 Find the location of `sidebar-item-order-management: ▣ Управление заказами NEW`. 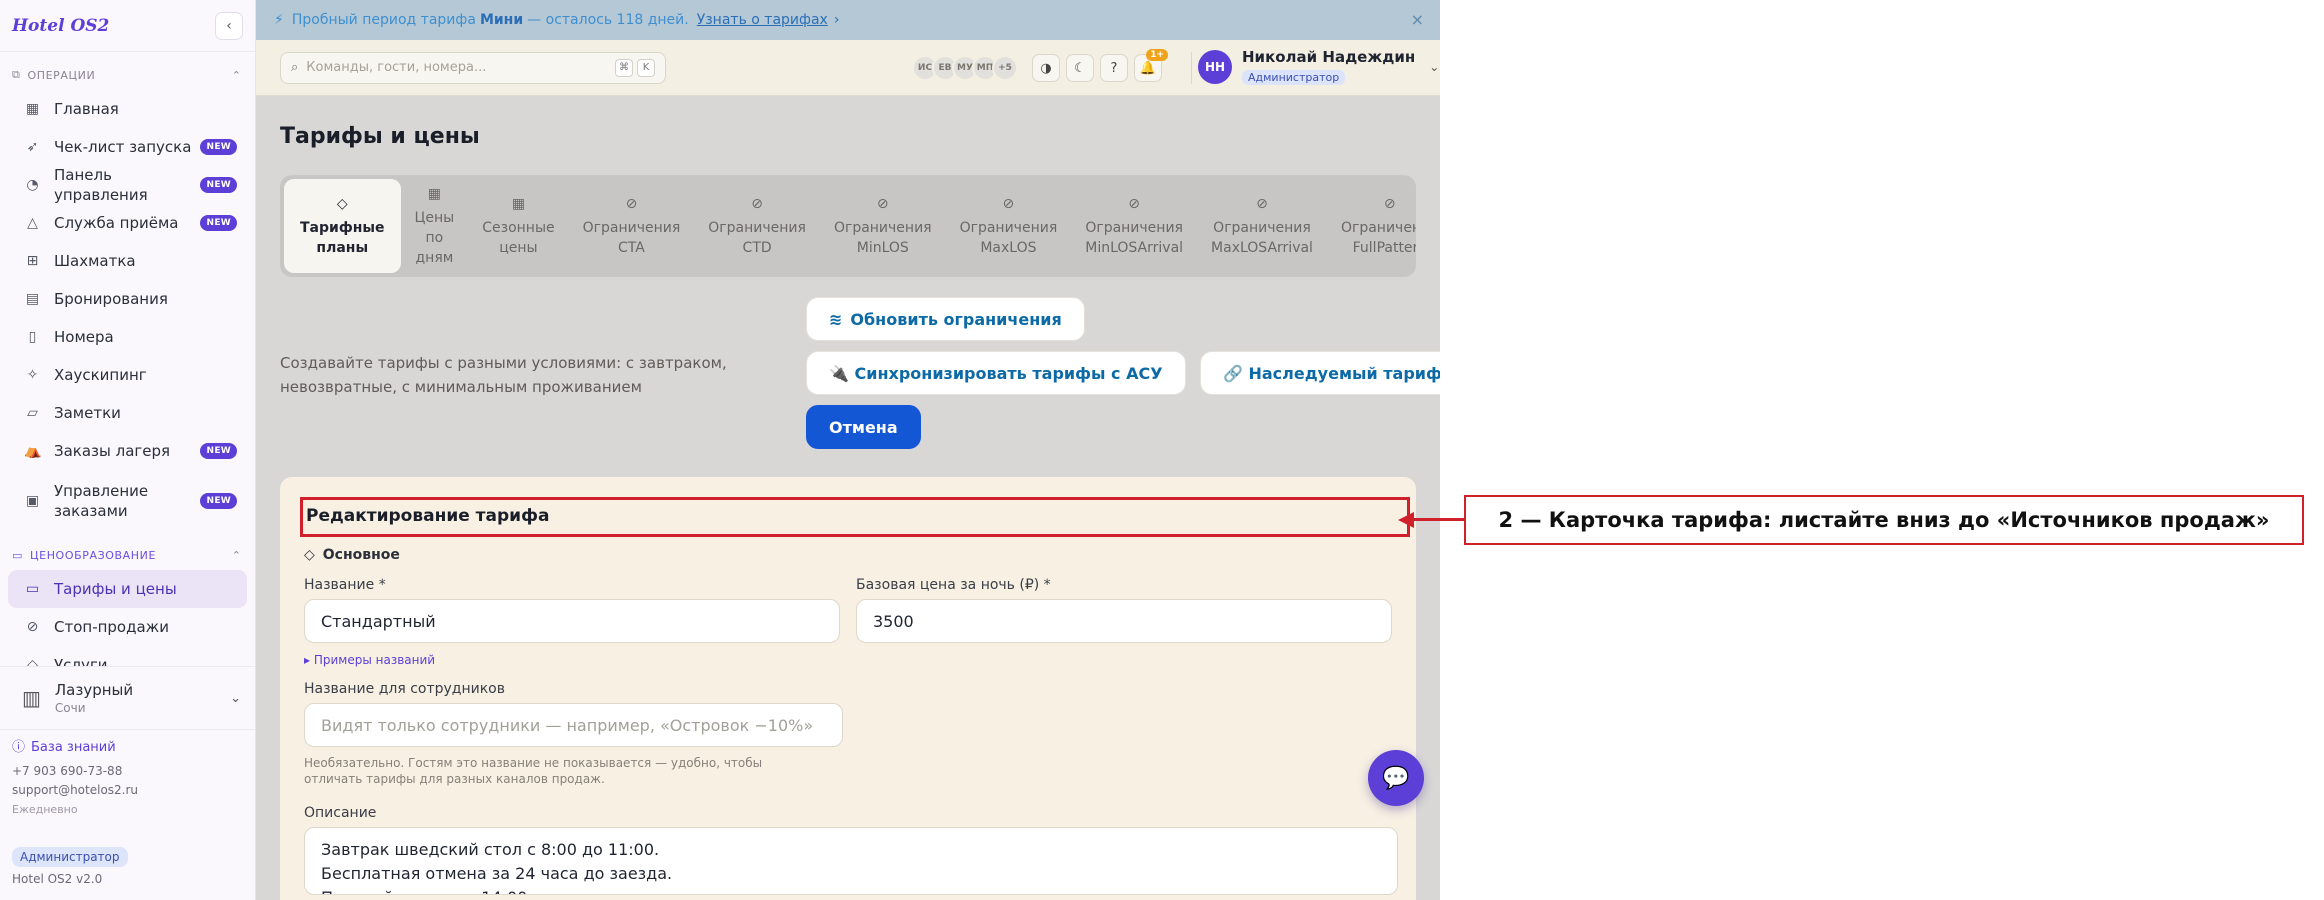

sidebar-item-order-management: ▣ Управление заказами NEW is located at coordinates (127, 501).